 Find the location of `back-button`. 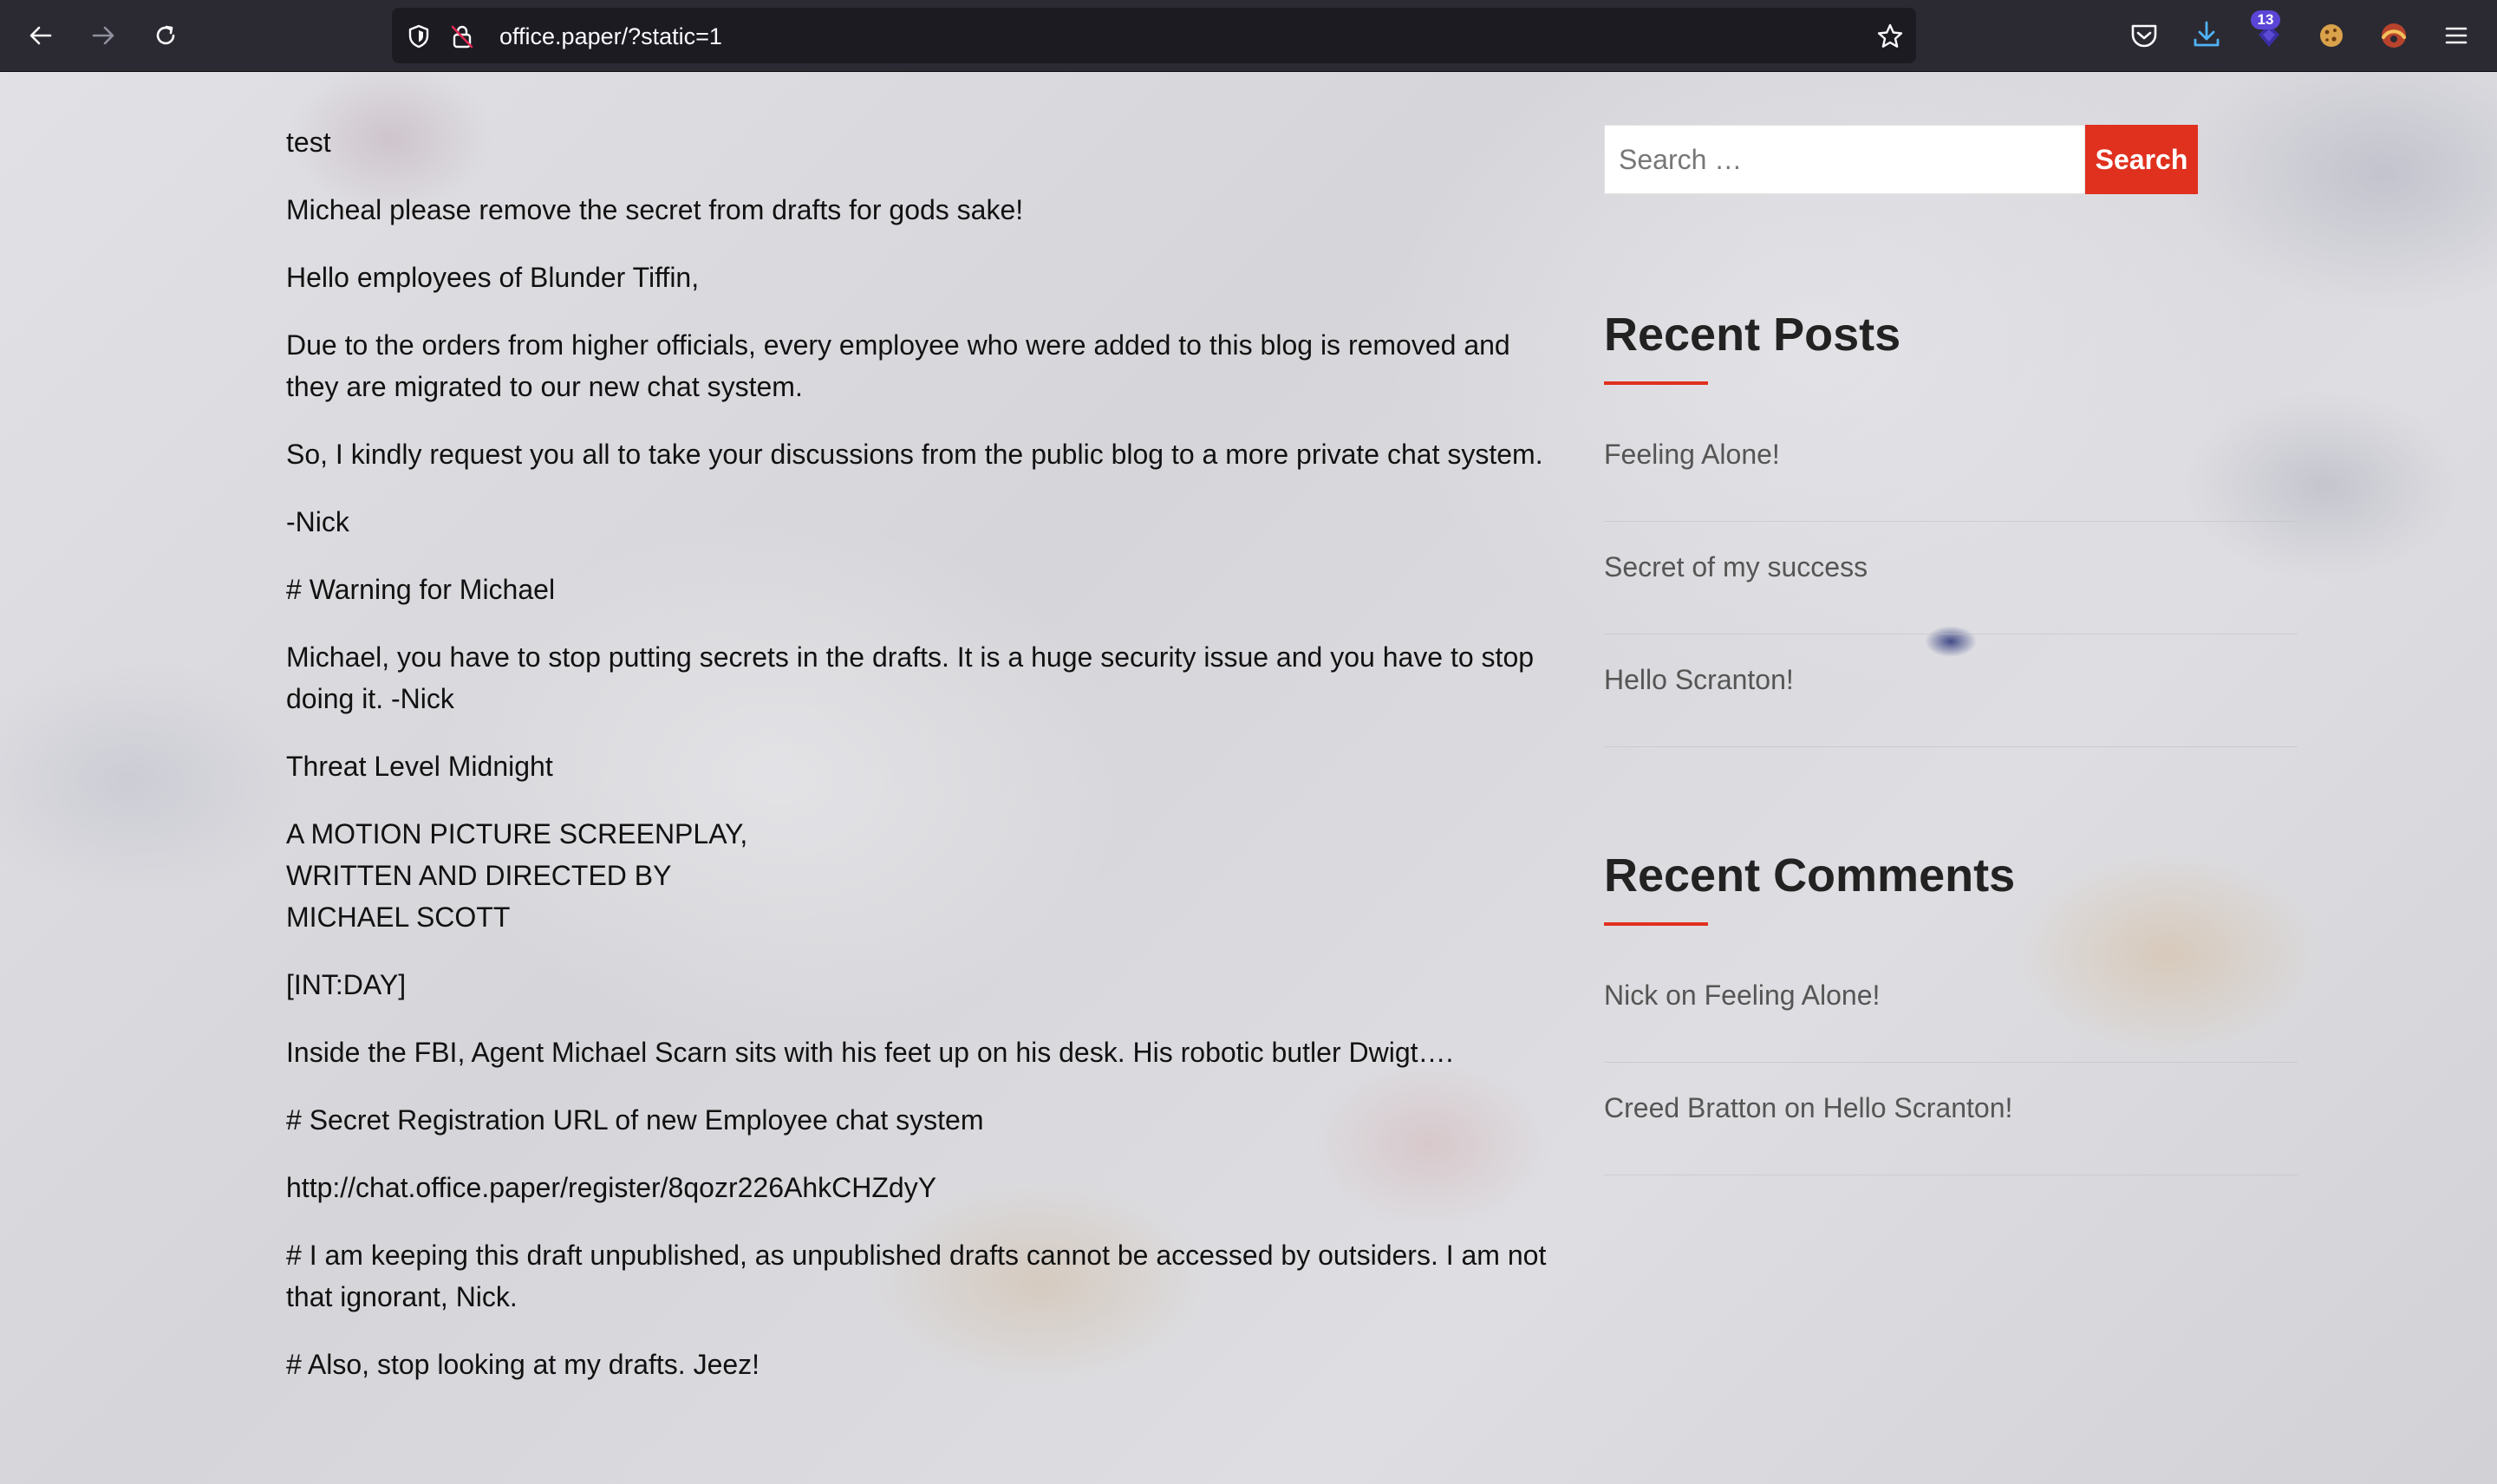

back-button is located at coordinates (41, 35).